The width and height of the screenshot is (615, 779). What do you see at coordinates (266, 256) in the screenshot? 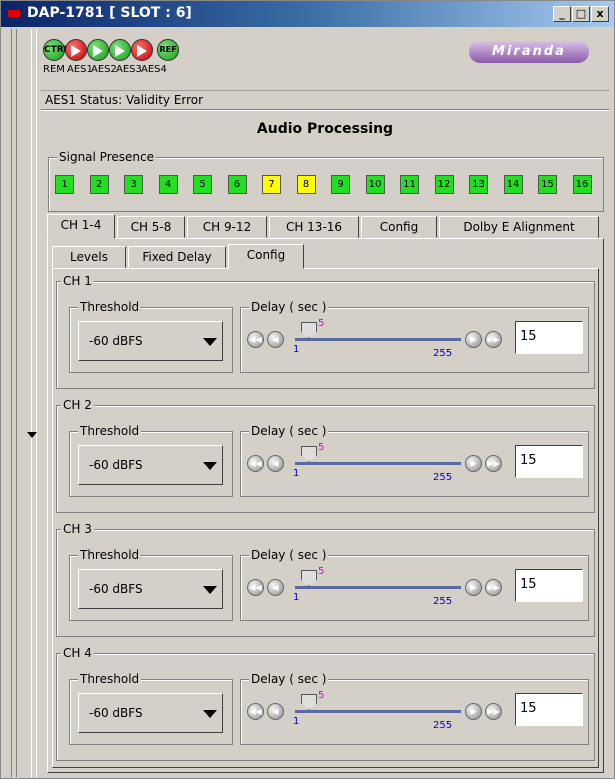
I see `subtab-config: Config` at bounding box center [266, 256].